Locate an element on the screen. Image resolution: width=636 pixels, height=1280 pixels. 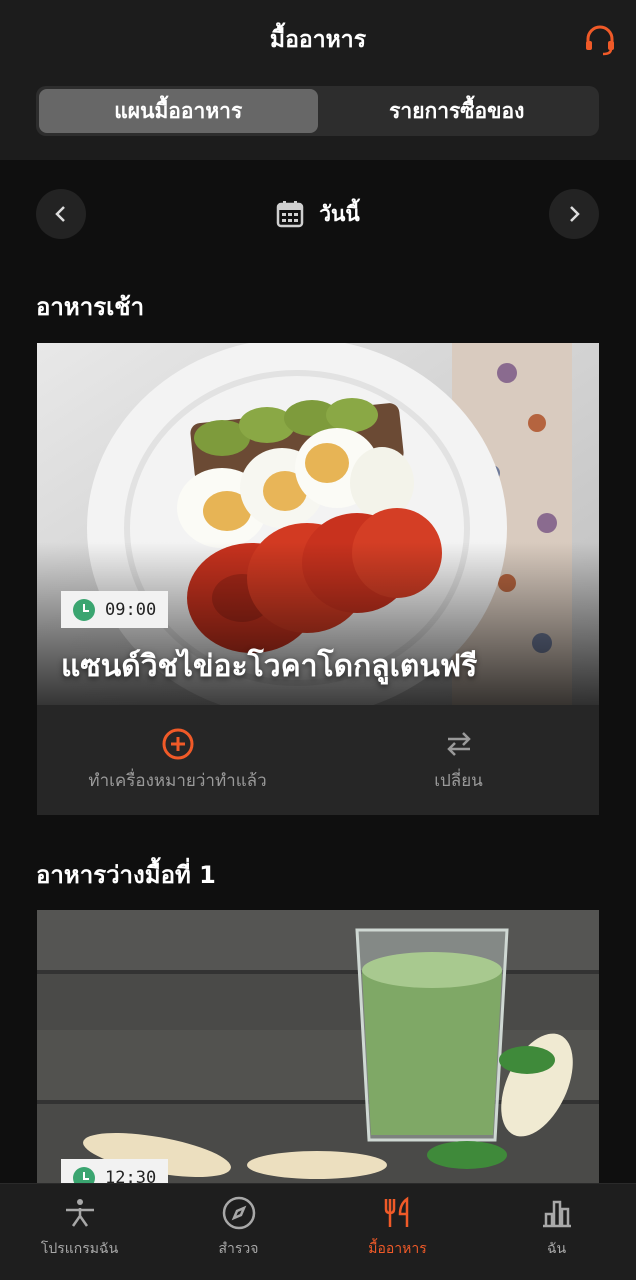
tab-meal-plan: แผนมื้ออาหาร is located at coordinates (178, 111).